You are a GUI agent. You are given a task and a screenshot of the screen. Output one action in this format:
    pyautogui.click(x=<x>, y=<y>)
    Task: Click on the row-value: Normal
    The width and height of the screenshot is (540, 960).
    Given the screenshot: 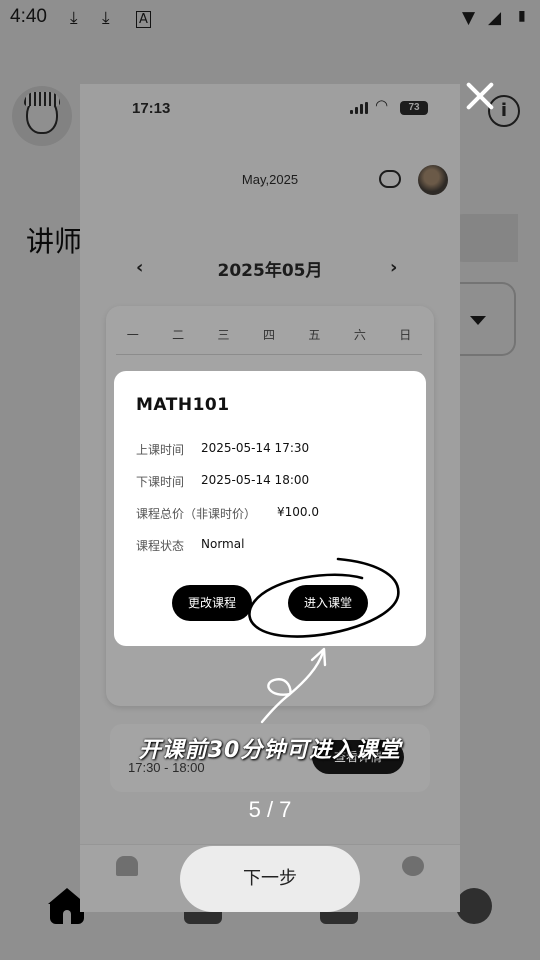 What is the action you would take?
    pyautogui.click(x=223, y=544)
    